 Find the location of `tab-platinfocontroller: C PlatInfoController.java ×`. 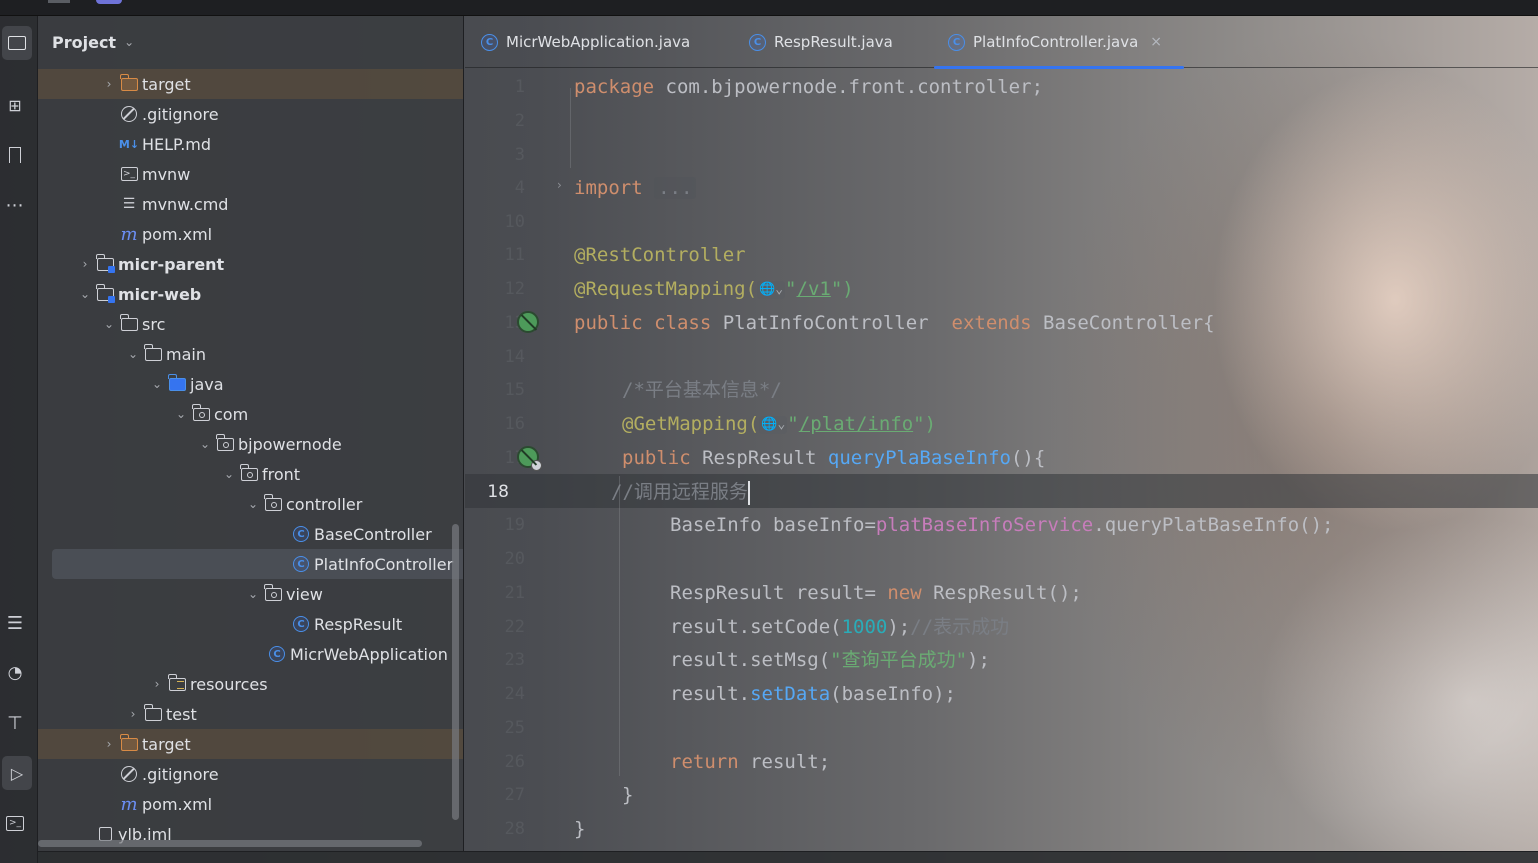

tab-platinfocontroller: C PlatInfoController.java × is located at coordinates (1058, 42).